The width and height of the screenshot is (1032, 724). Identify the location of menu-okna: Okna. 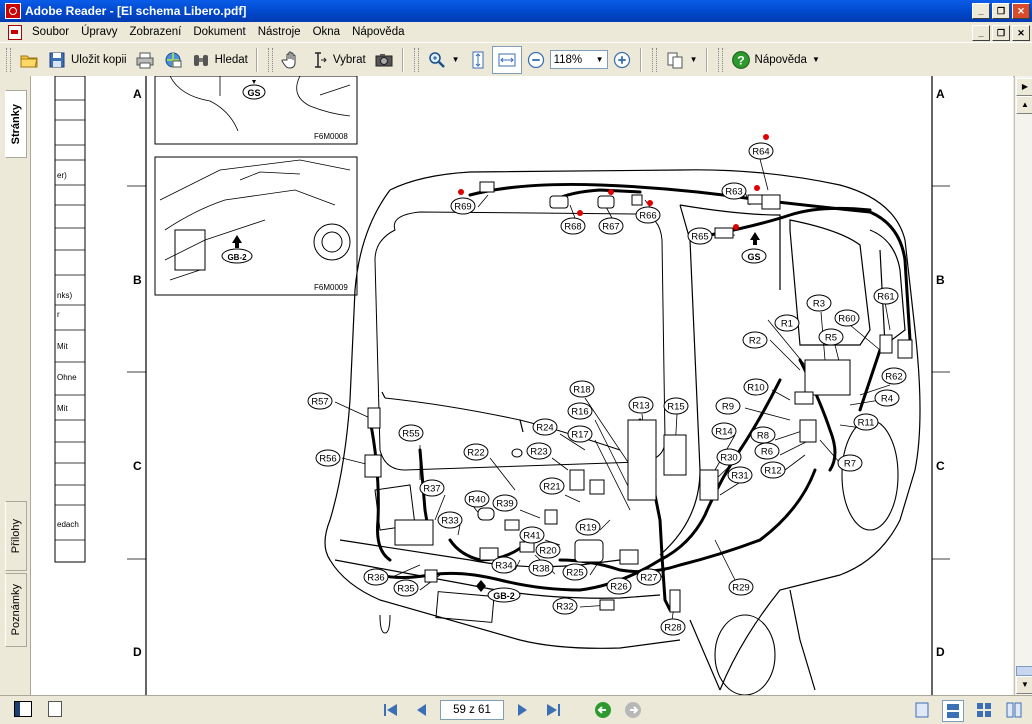
(327, 32).